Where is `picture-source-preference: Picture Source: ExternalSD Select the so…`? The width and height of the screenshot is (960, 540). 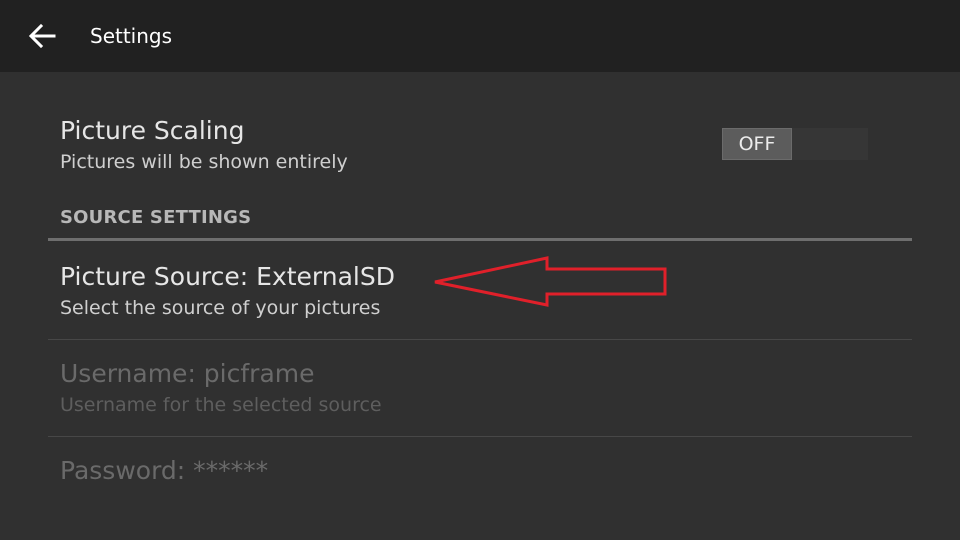 picture-source-preference: Picture Source: ExternalSD Select the so… is located at coordinates (227, 291).